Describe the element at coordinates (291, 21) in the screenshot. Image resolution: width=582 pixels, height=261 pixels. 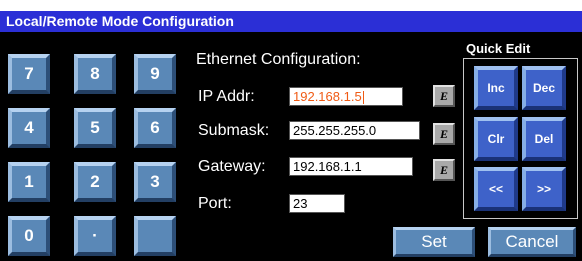
I see `window-title: Local/Remote Mode Configuration` at that location.